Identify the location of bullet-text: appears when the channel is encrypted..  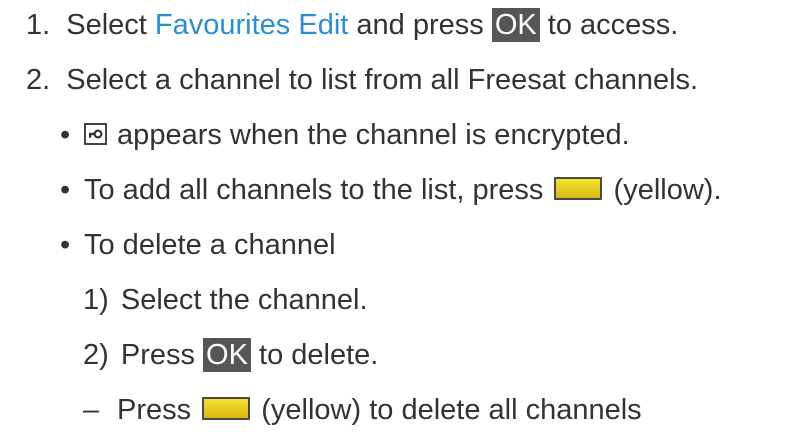
(369, 135).